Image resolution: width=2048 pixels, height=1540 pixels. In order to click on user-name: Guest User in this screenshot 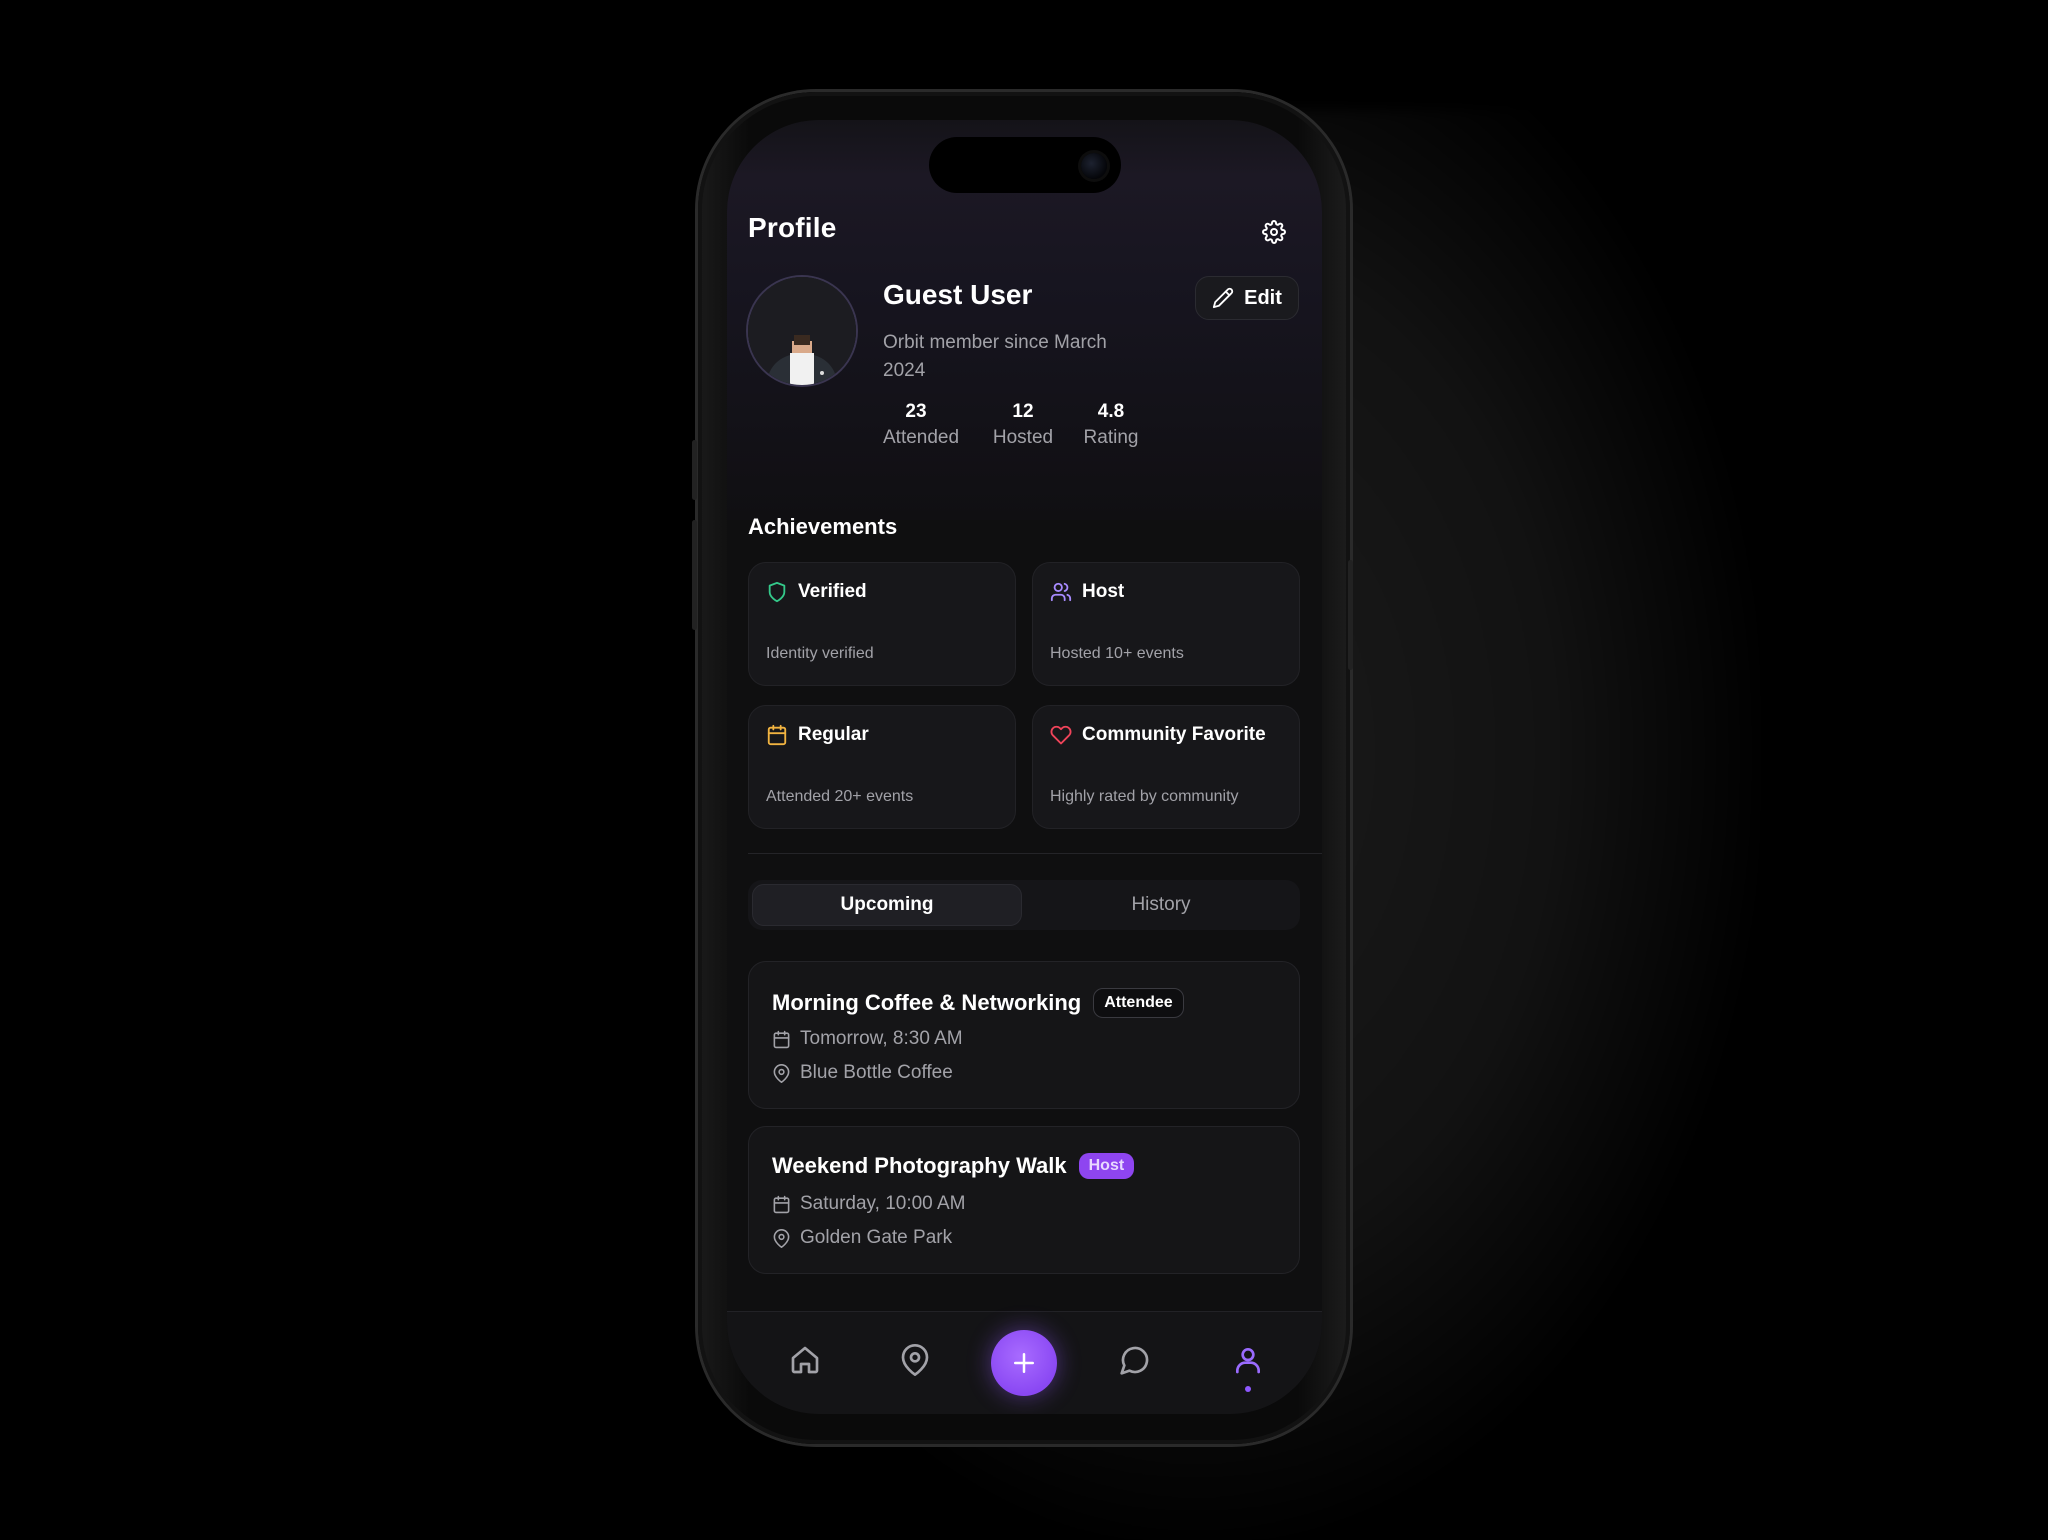, I will do `click(958, 294)`.